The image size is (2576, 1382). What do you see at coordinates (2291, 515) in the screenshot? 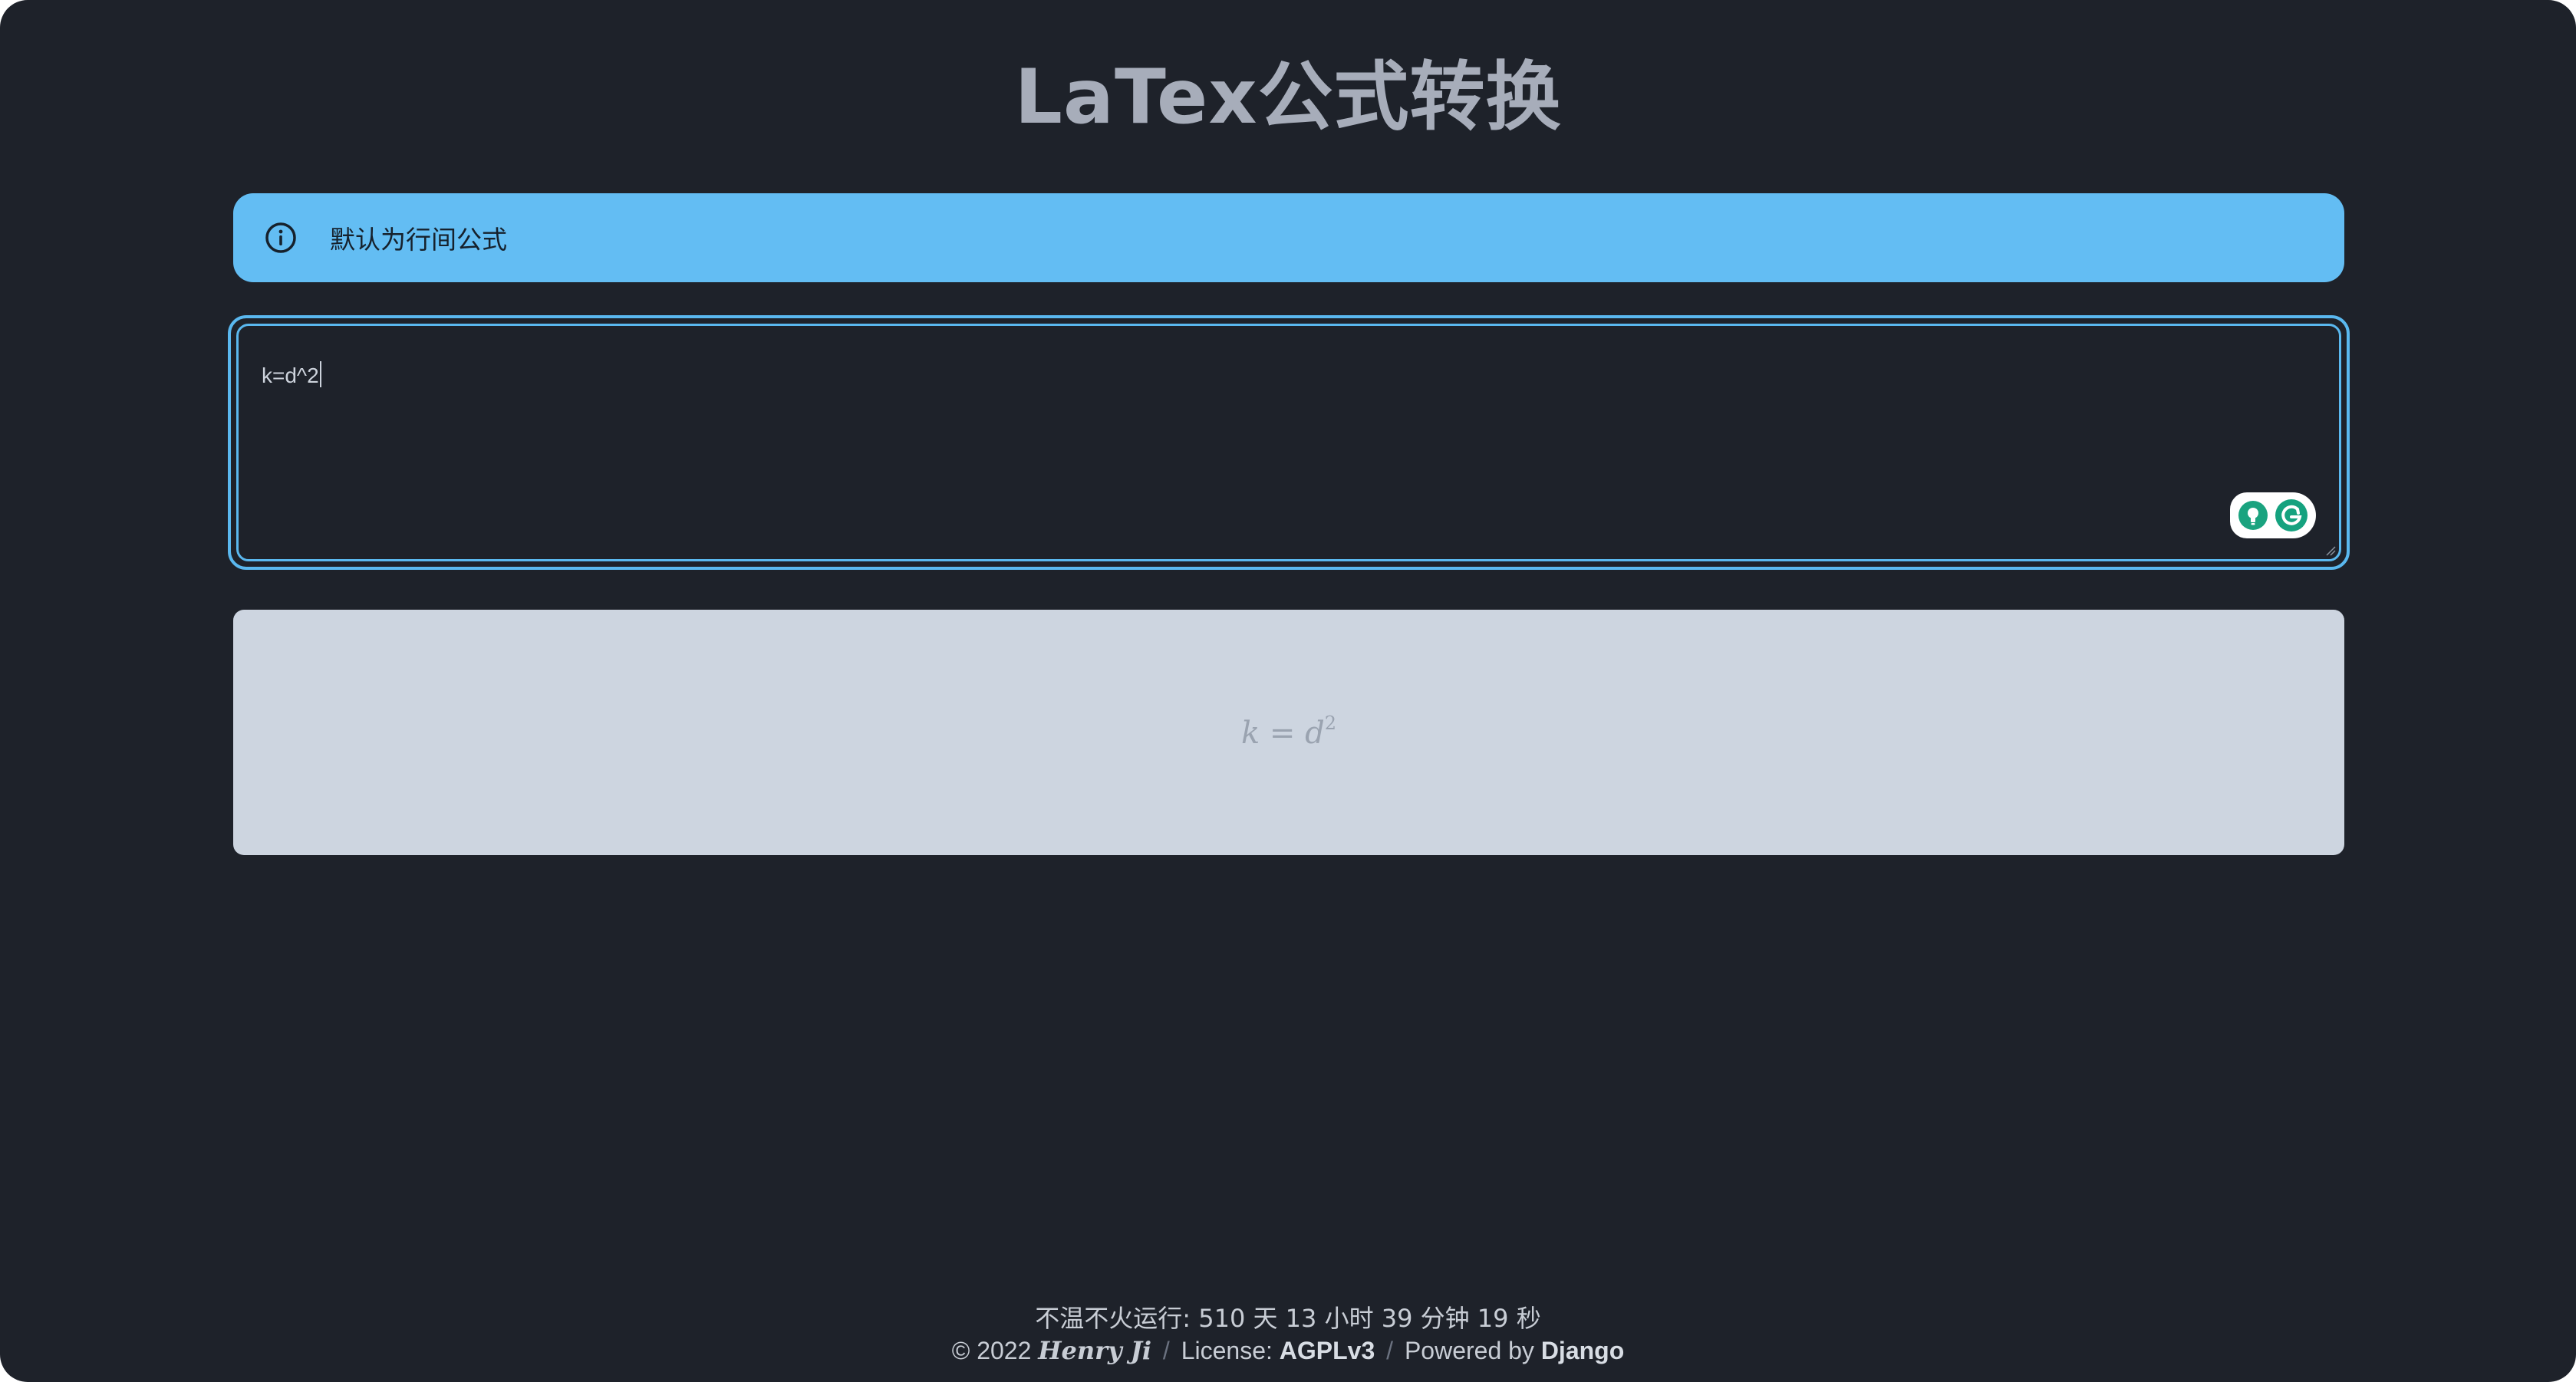
I see `grammarly-icon` at bounding box center [2291, 515].